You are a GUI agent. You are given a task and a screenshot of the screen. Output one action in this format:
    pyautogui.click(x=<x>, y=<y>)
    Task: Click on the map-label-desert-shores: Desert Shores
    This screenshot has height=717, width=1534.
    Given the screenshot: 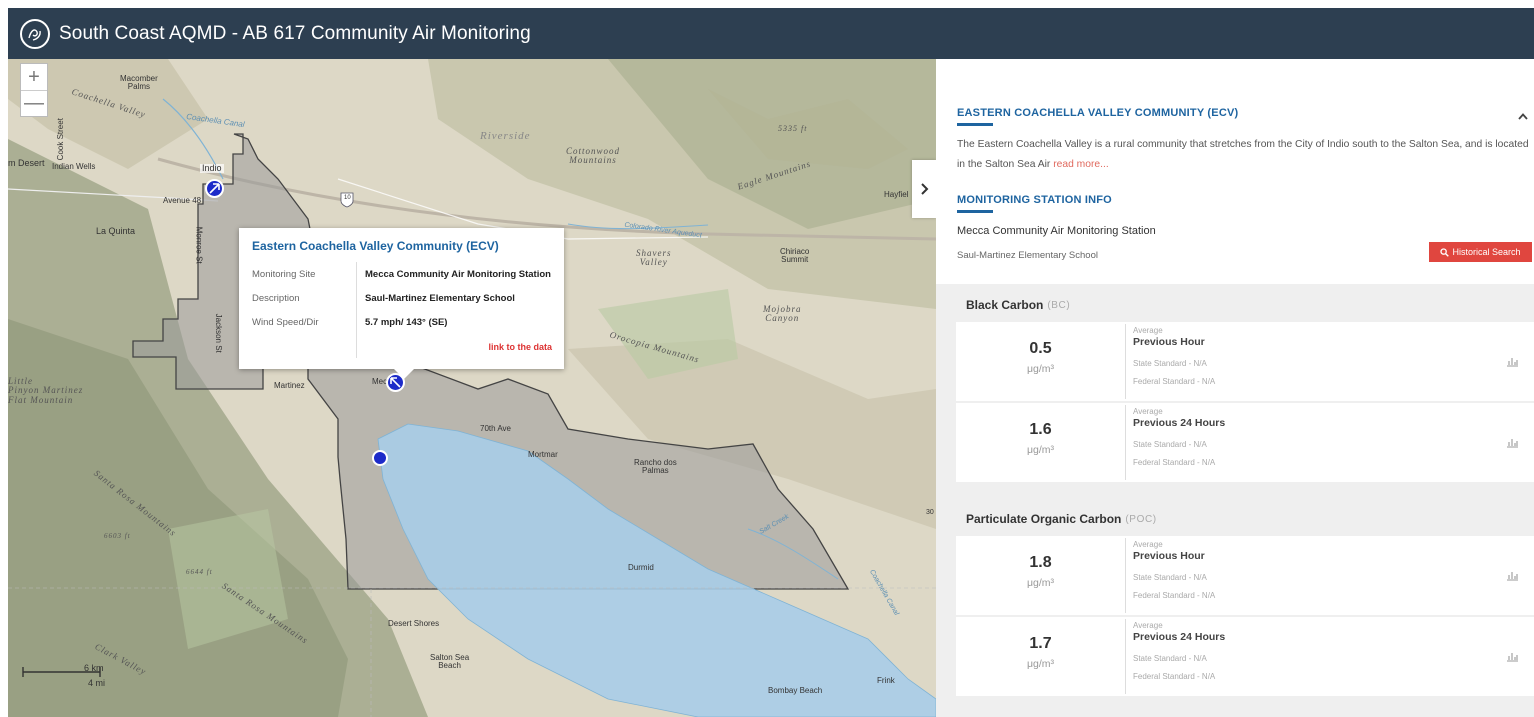 What is the action you would take?
    pyautogui.click(x=414, y=623)
    